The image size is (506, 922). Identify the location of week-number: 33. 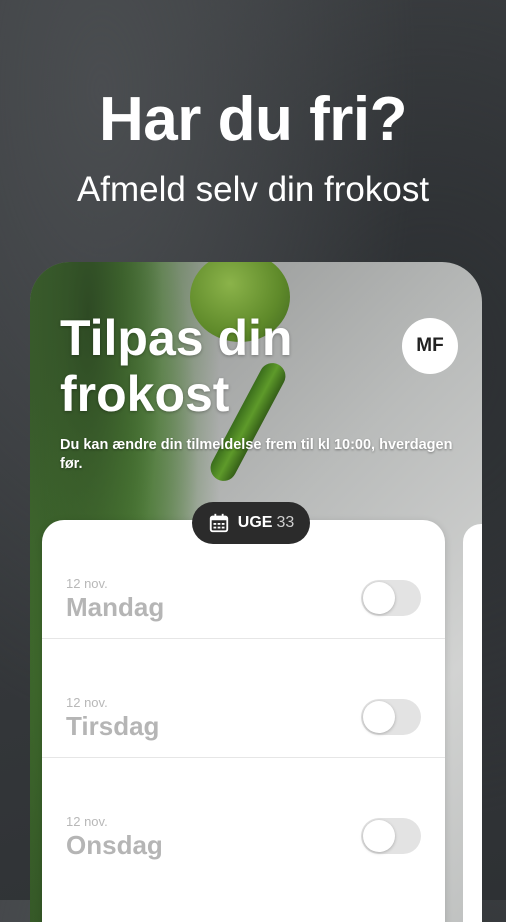
(285, 522).